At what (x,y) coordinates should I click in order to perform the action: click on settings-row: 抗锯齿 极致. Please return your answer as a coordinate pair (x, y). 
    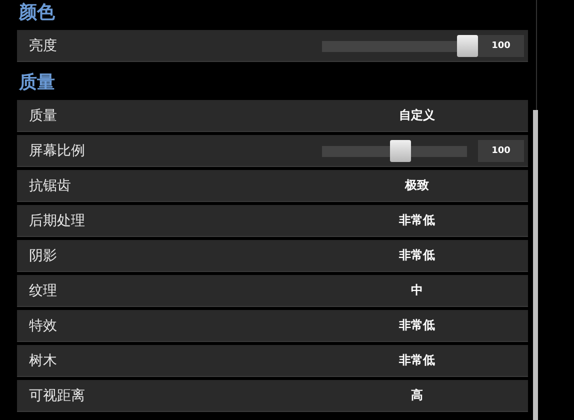
    Looking at the image, I should click on (272, 186).